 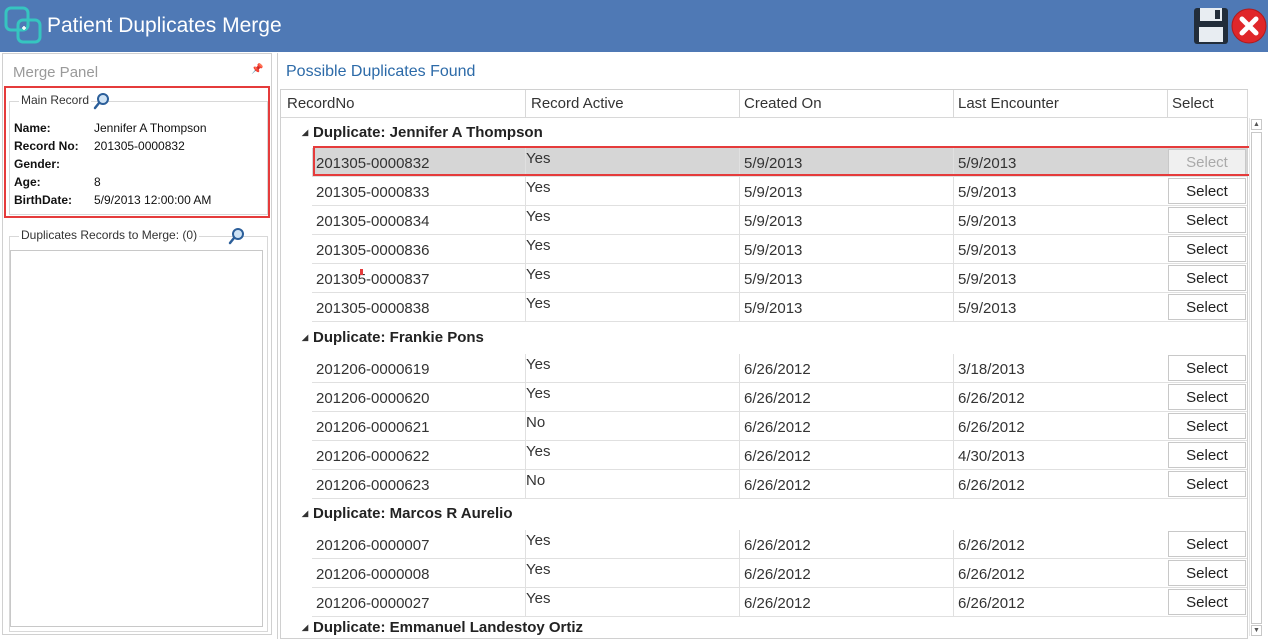 I want to click on scroll-up-arrow-icon: ▲, so click(x=1256, y=124).